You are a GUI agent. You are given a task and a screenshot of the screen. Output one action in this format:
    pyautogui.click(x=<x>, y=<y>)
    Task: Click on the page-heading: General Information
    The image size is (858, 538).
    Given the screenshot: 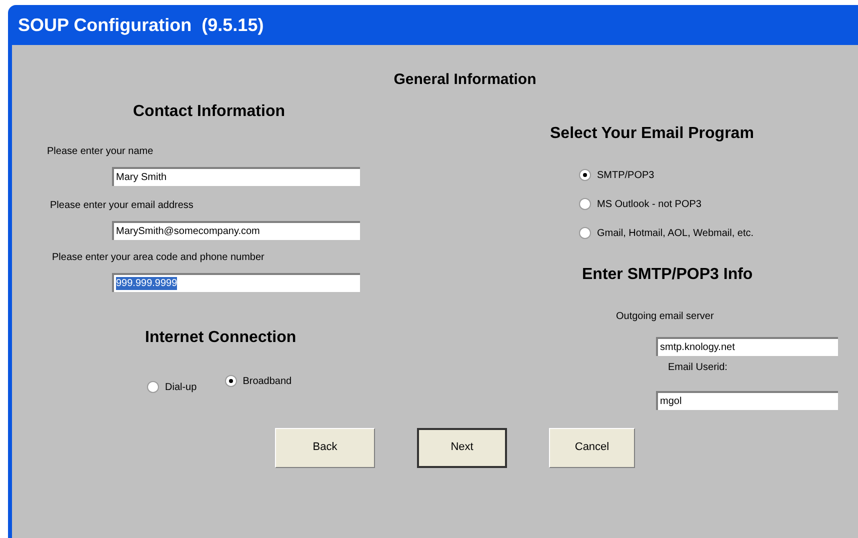 What is the action you would take?
    pyautogui.click(x=465, y=80)
    